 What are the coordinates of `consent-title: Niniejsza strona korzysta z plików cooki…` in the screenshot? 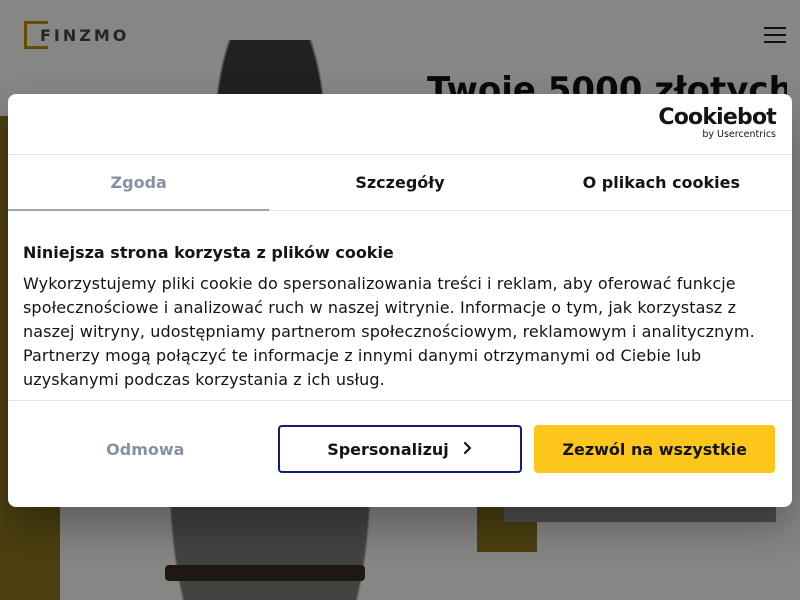 It's located at (208, 252).